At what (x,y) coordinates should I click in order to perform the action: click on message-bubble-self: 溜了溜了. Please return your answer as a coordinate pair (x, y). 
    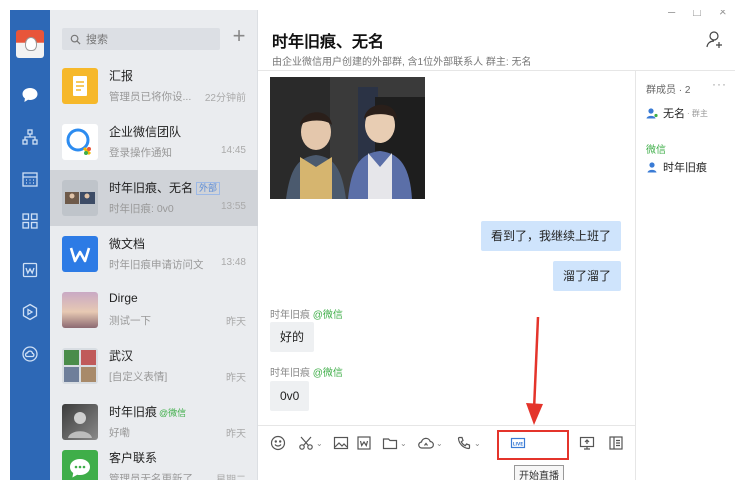
    Looking at the image, I should click on (586, 276).